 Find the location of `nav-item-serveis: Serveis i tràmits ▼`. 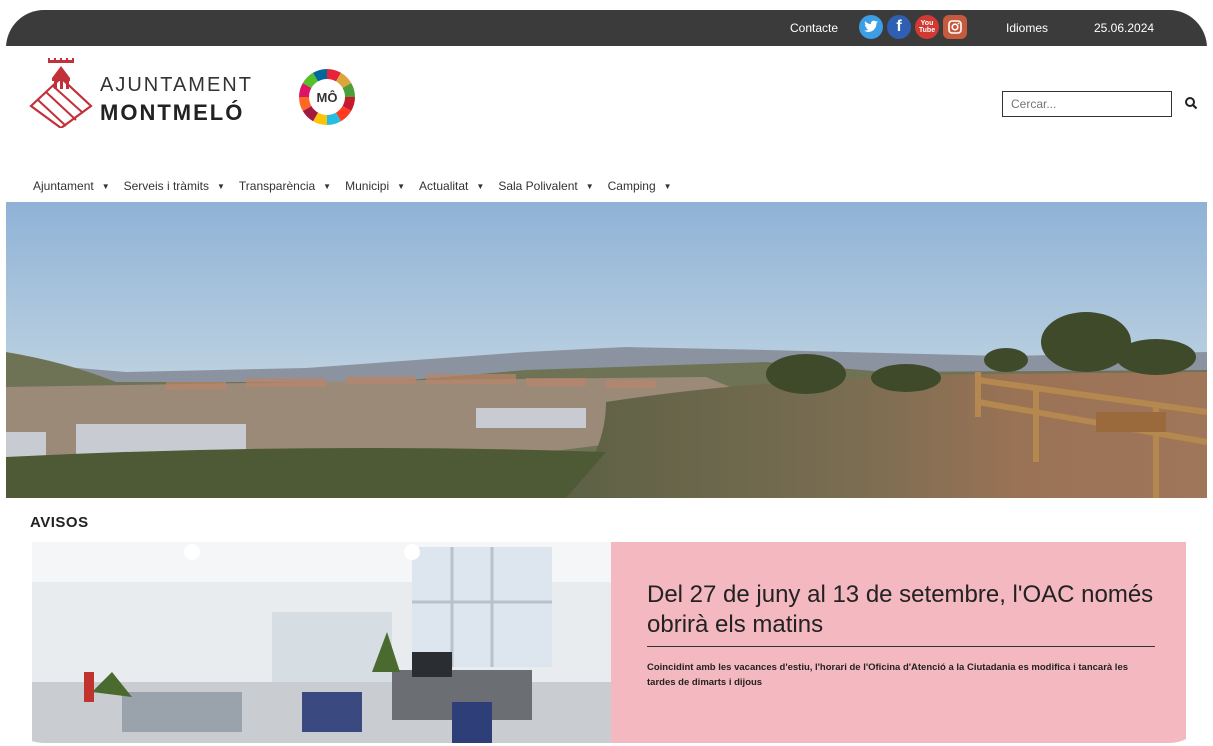

nav-item-serveis: Serveis i tràmits ▼ is located at coordinates (174, 186).